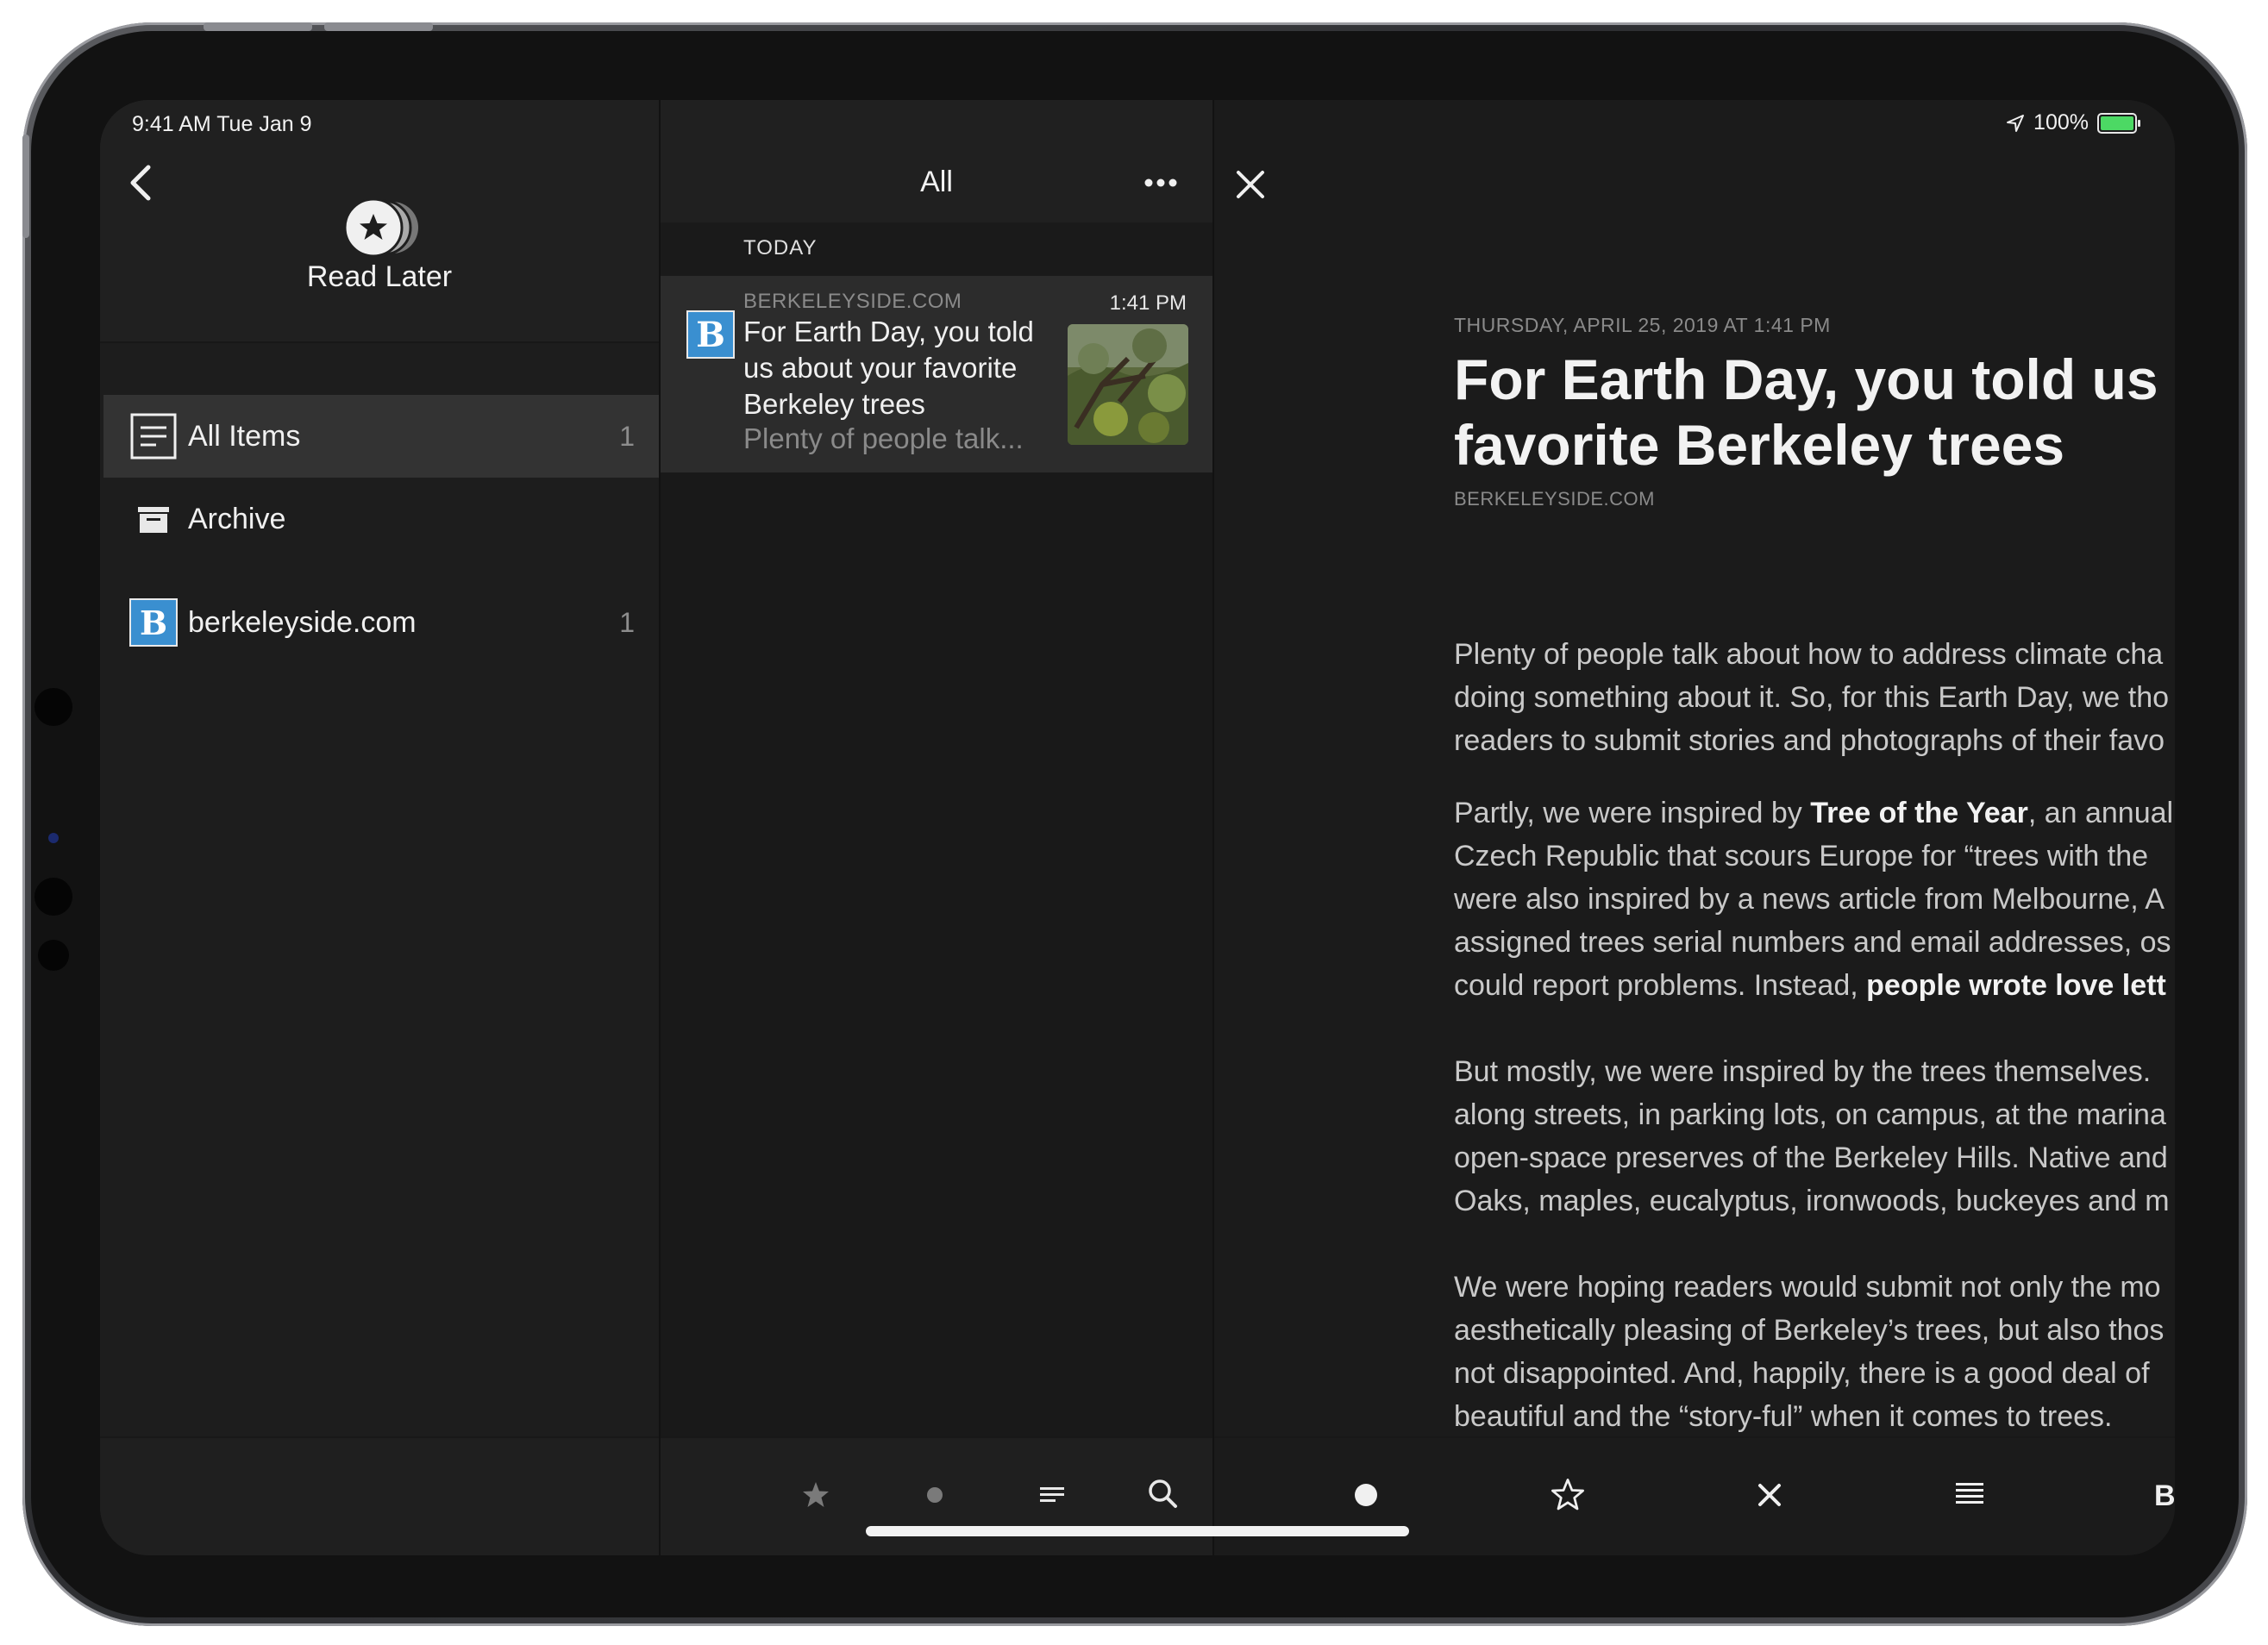 The width and height of the screenshot is (2268, 1645). Describe the element at coordinates (2016, 985) in the screenshot. I see `love-letters-link: people wrote love lett` at that location.